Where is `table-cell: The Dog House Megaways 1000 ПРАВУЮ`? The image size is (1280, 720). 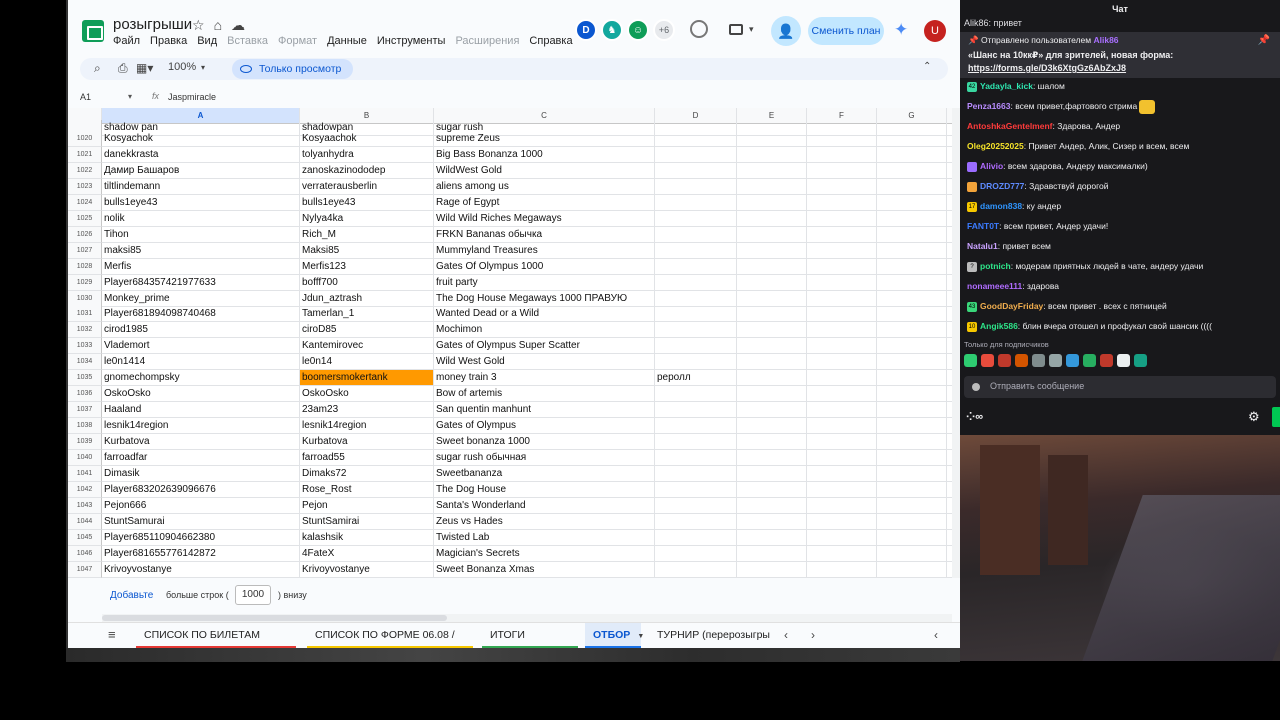
table-cell: The Dog House Megaways 1000 ПРАВУЮ is located at coordinates (544, 298).